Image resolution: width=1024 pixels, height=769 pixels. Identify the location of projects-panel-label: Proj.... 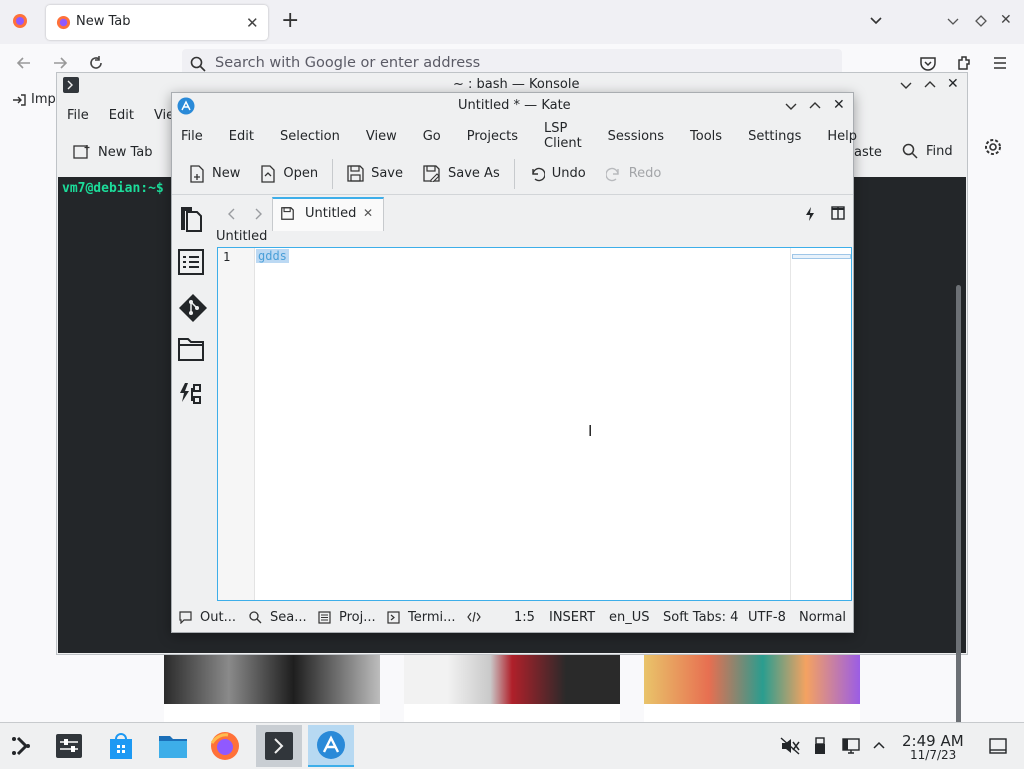
(357, 617).